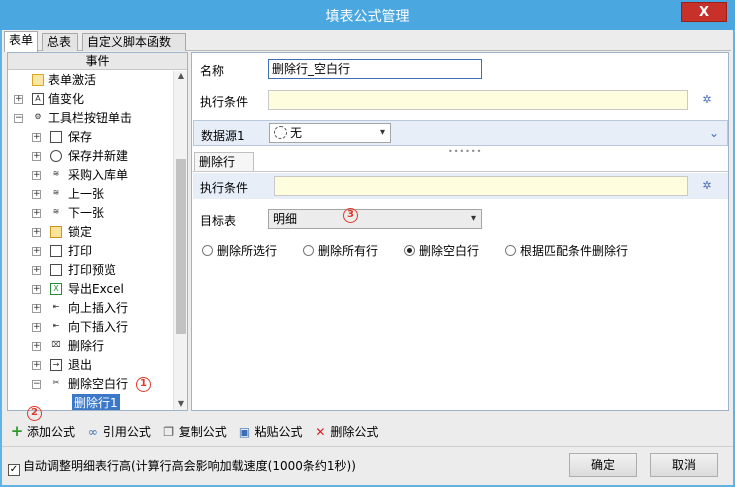  I want to click on folder-icon, so click(38, 80).